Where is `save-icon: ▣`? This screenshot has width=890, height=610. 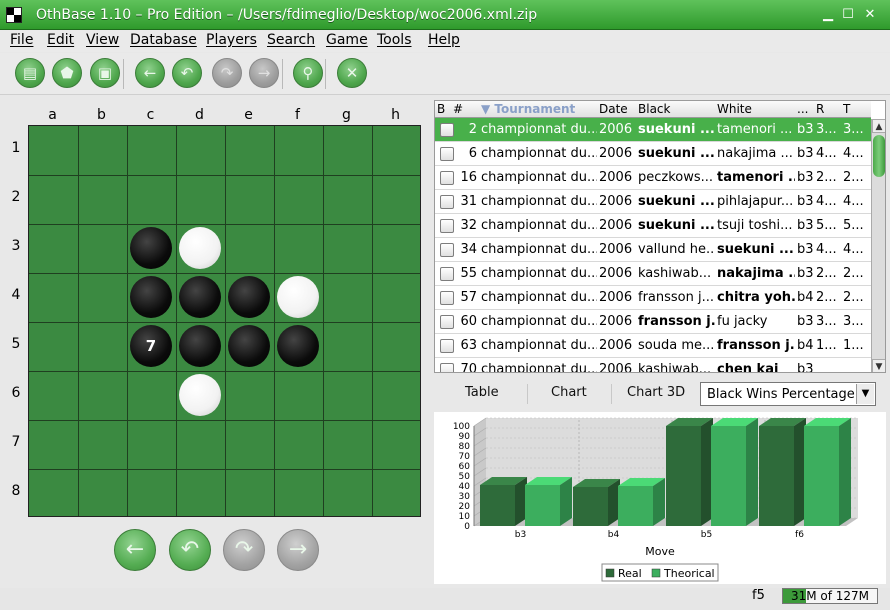
save-icon: ▣ is located at coordinates (105, 73).